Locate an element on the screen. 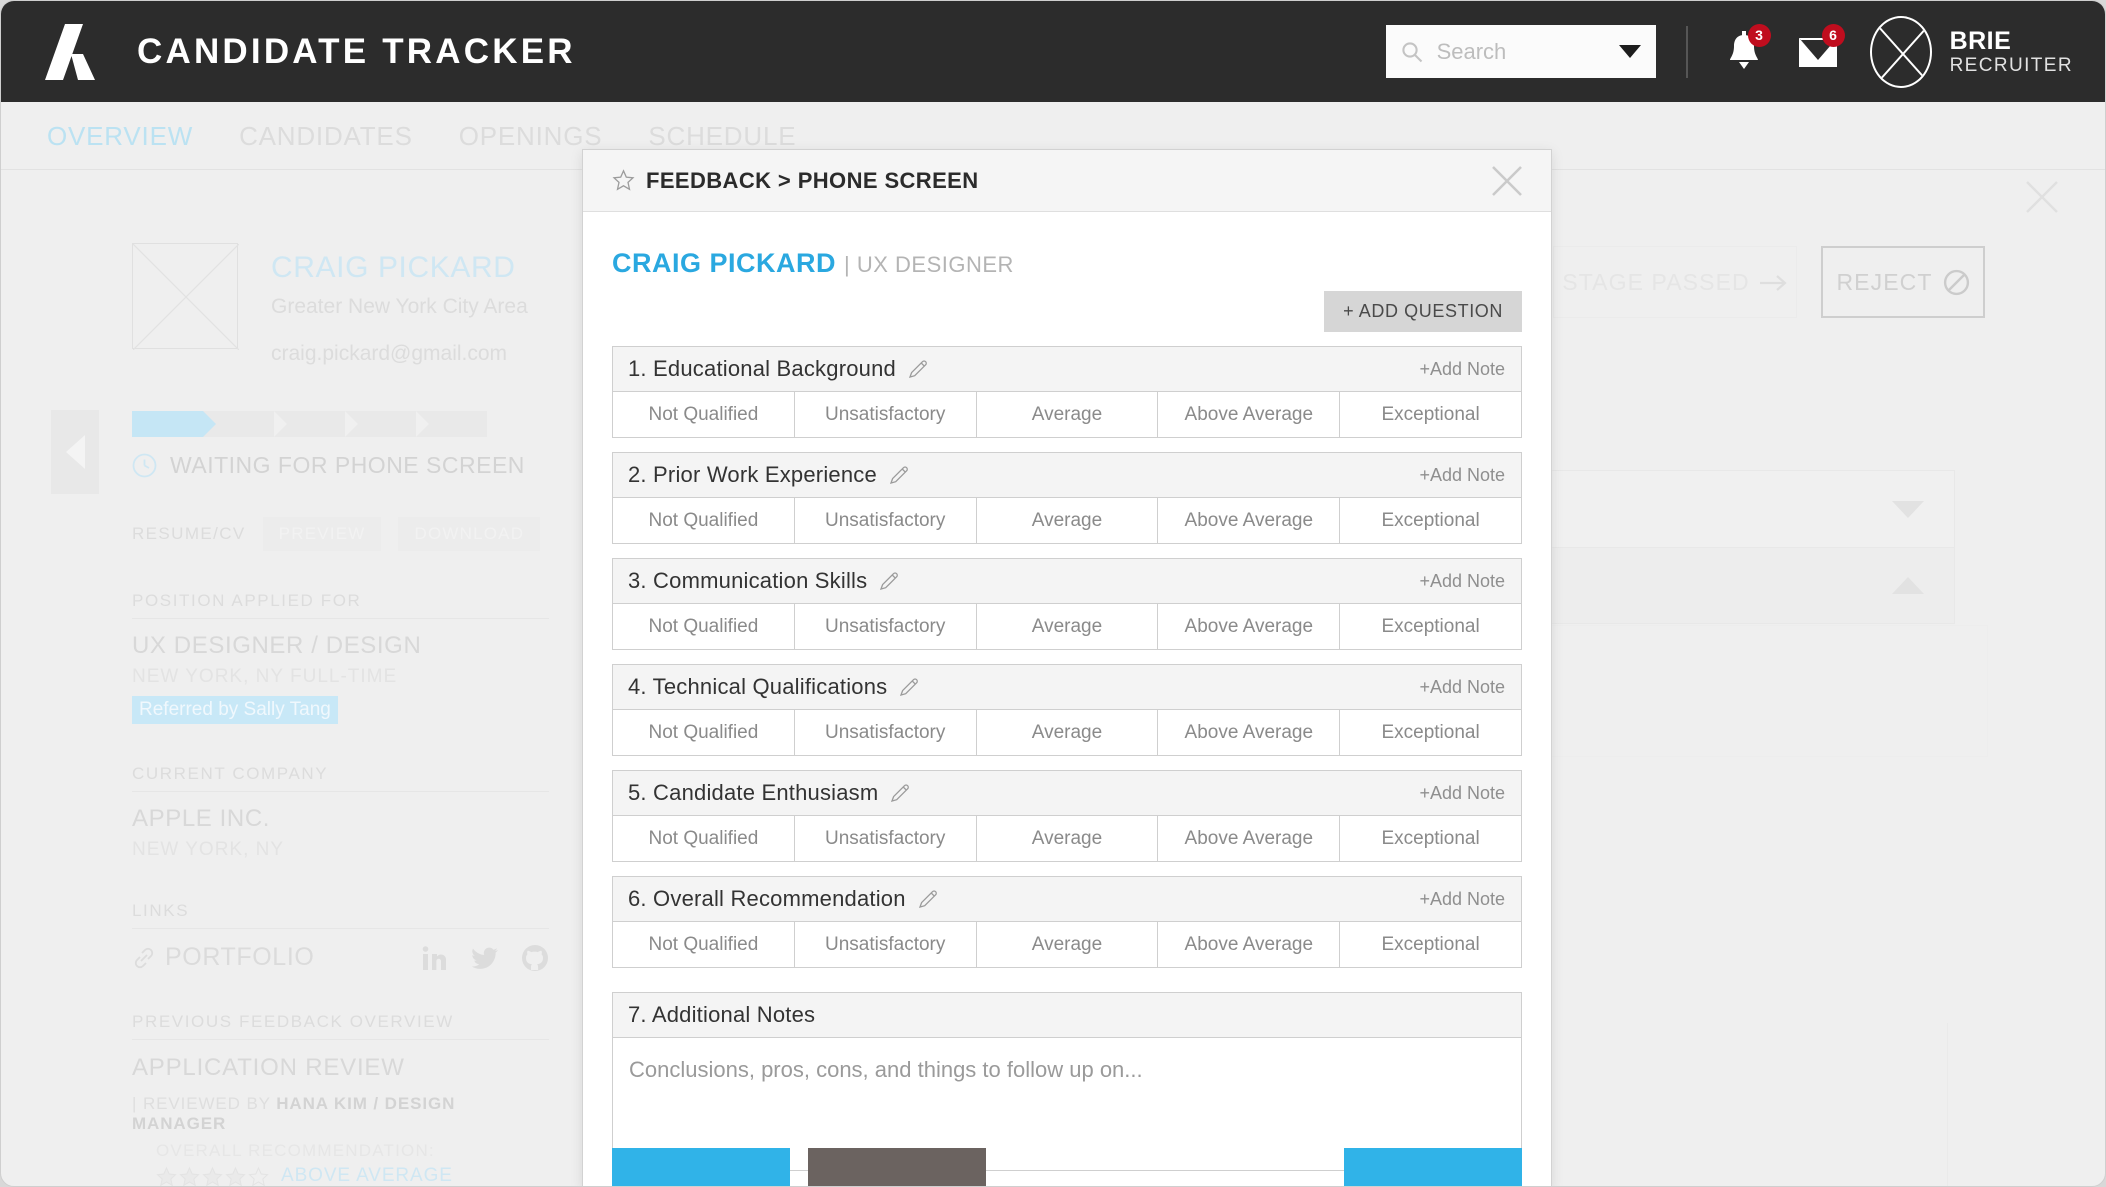  tab-schedule: SCHEDULE is located at coordinates (722, 136).